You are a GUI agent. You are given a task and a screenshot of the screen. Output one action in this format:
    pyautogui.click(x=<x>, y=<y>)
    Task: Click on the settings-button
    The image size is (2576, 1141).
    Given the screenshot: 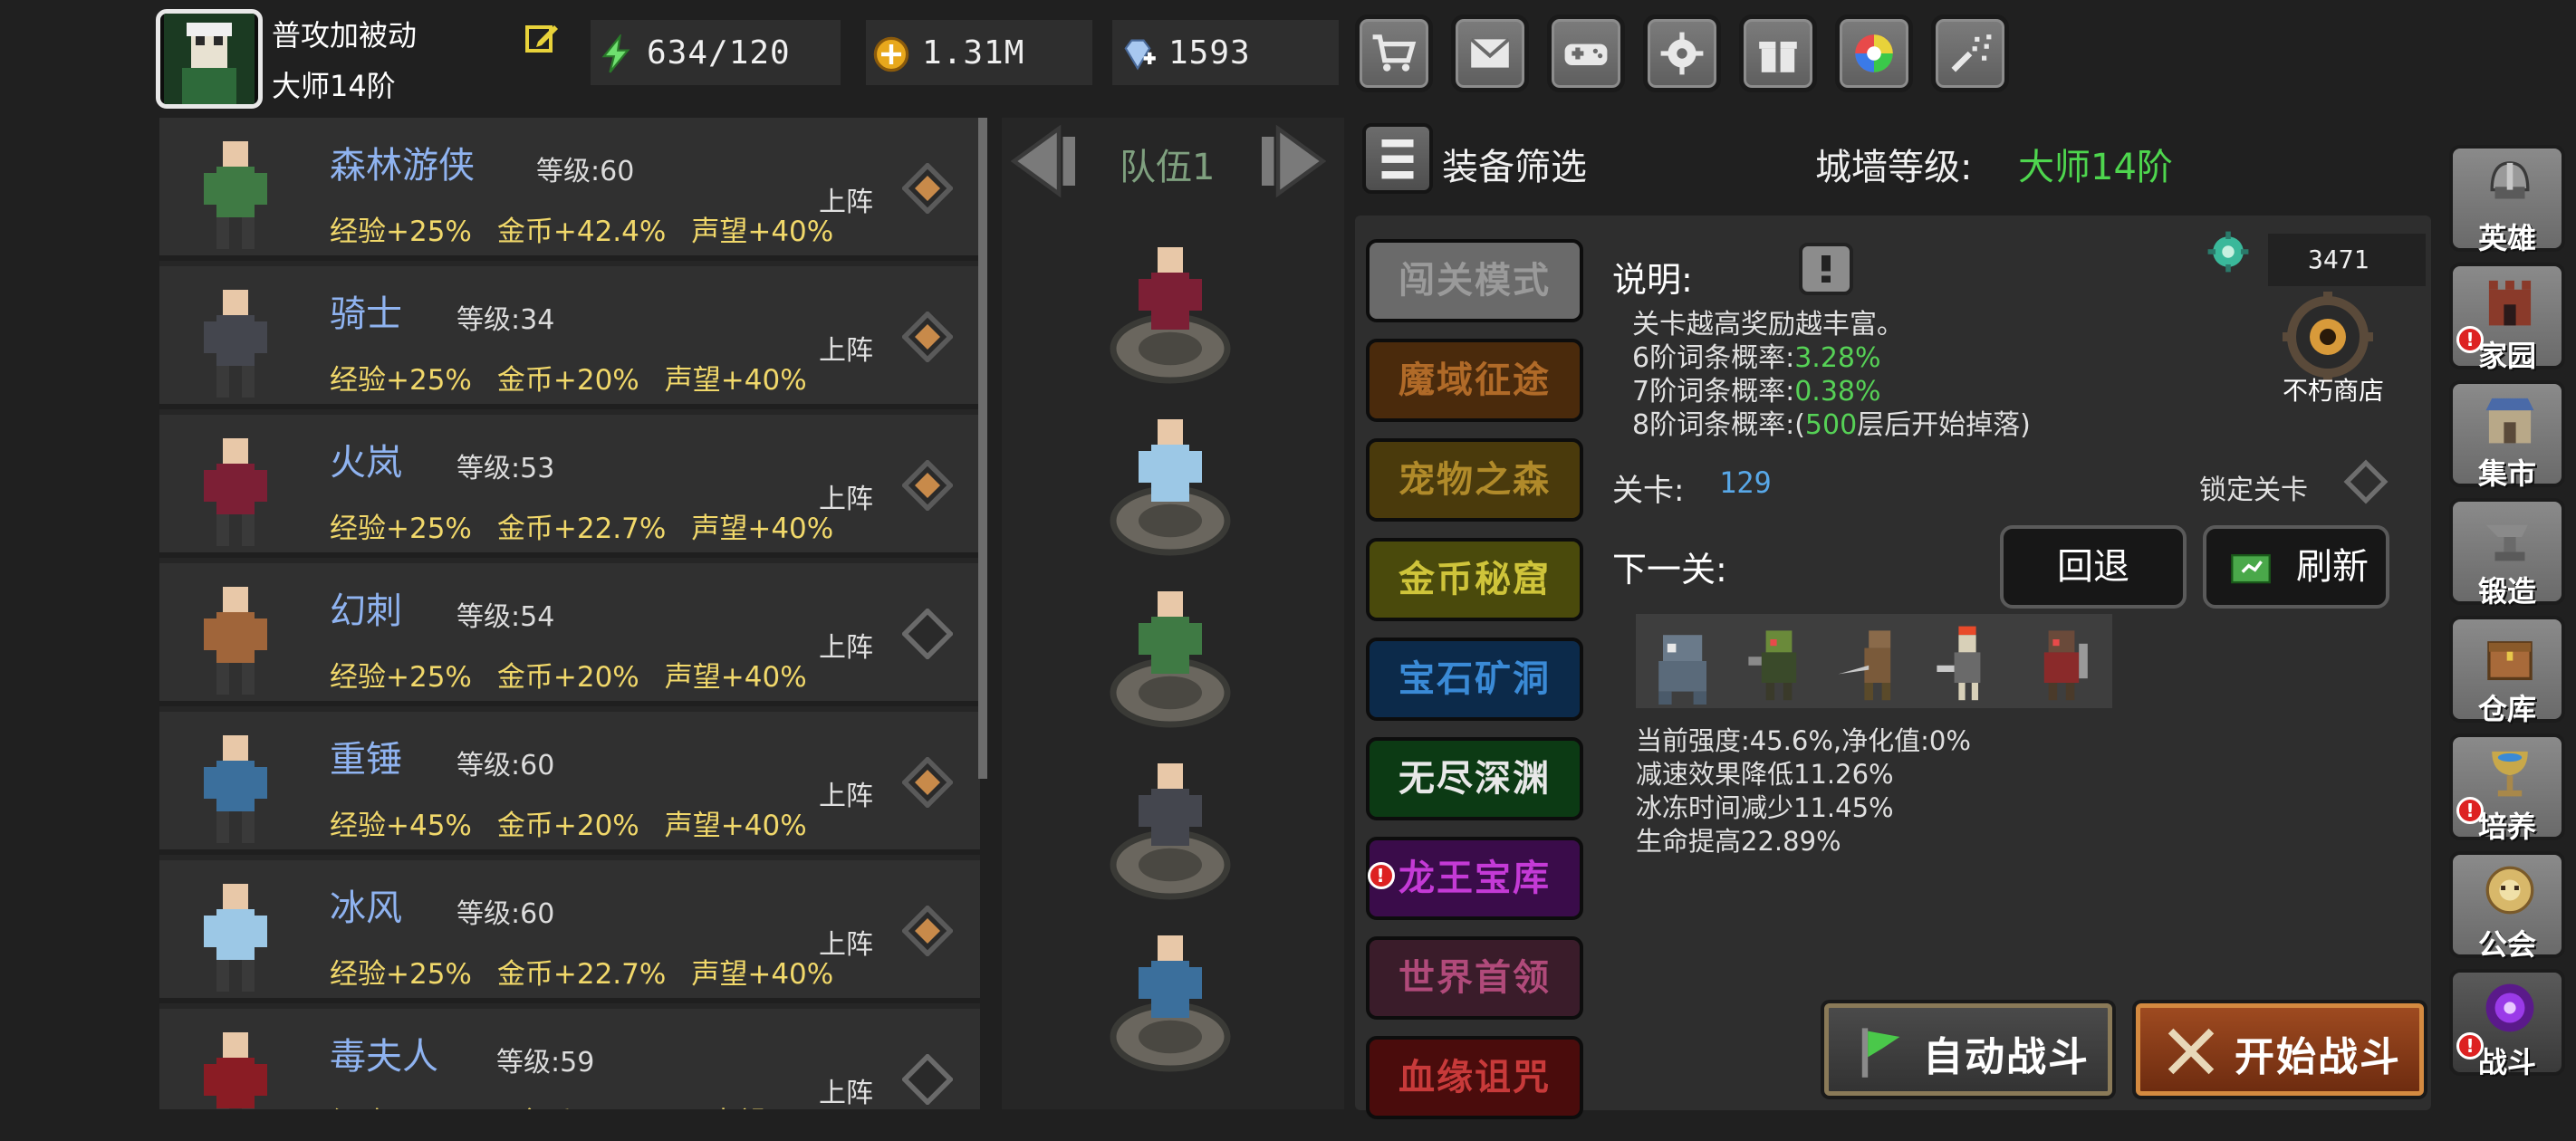 What is the action you would take?
    pyautogui.click(x=1682, y=53)
    